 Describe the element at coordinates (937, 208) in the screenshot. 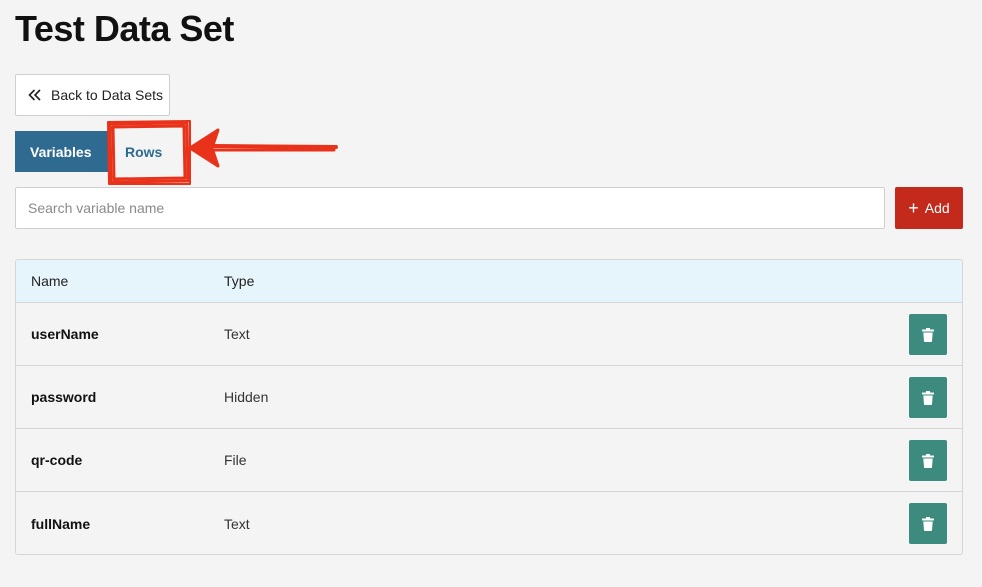

I see `add-button-label: Add` at that location.